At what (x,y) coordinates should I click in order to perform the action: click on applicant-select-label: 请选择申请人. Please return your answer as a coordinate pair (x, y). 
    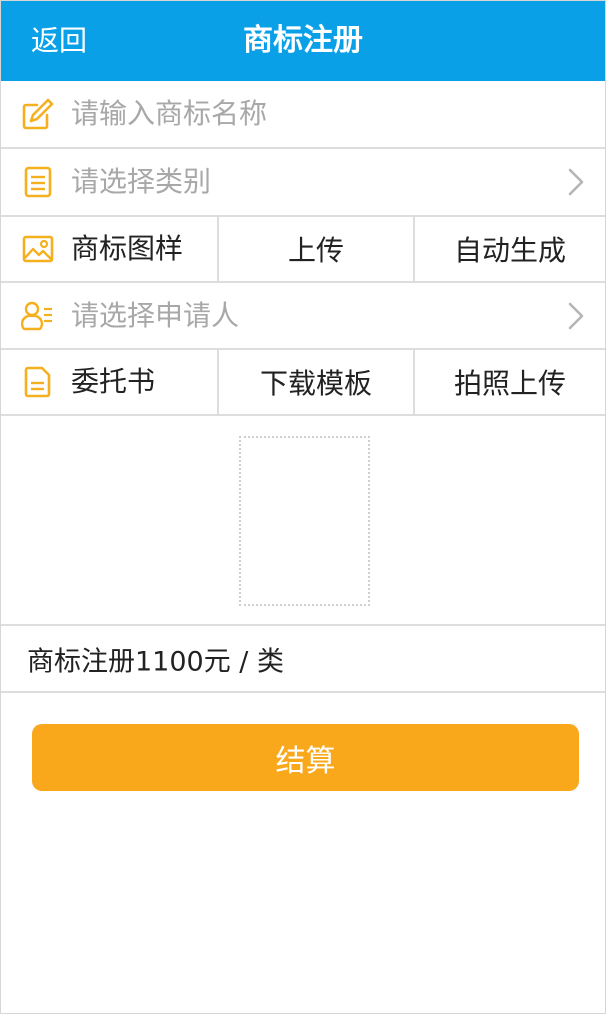
    Looking at the image, I should click on (155, 315).